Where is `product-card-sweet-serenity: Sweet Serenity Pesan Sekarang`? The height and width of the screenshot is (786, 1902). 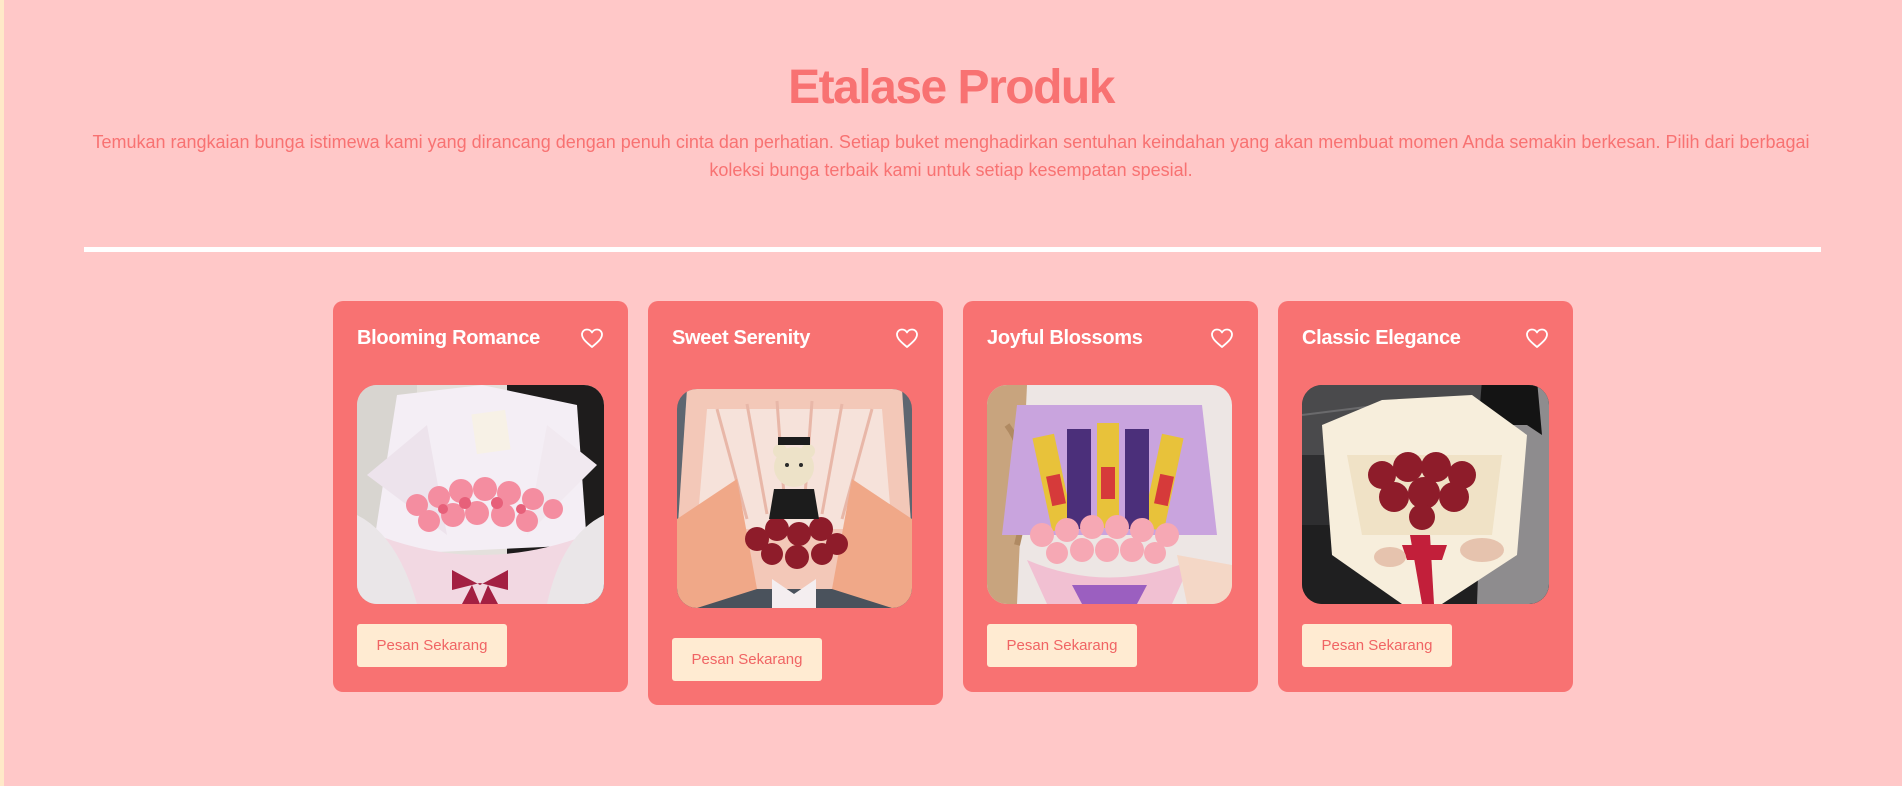
product-card-sweet-serenity: Sweet Serenity Pesan Sekarang is located at coordinates (795, 503).